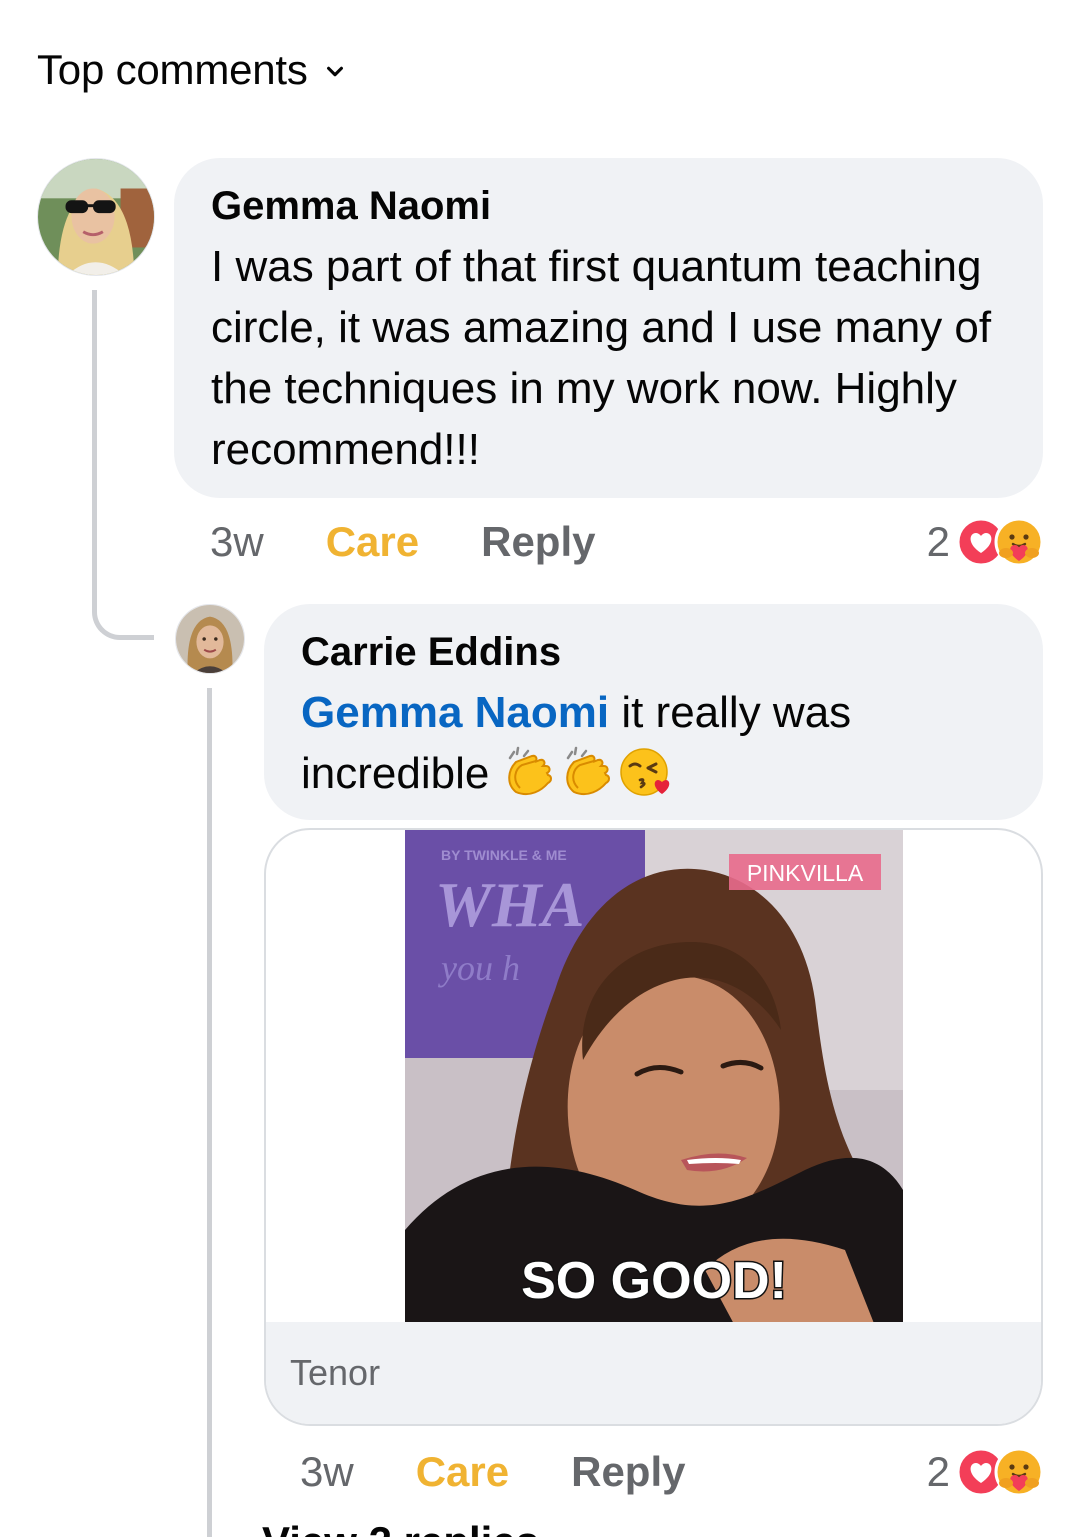  Describe the element at coordinates (334, 71) in the screenshot. I see `chevron-down-icon` at that location.